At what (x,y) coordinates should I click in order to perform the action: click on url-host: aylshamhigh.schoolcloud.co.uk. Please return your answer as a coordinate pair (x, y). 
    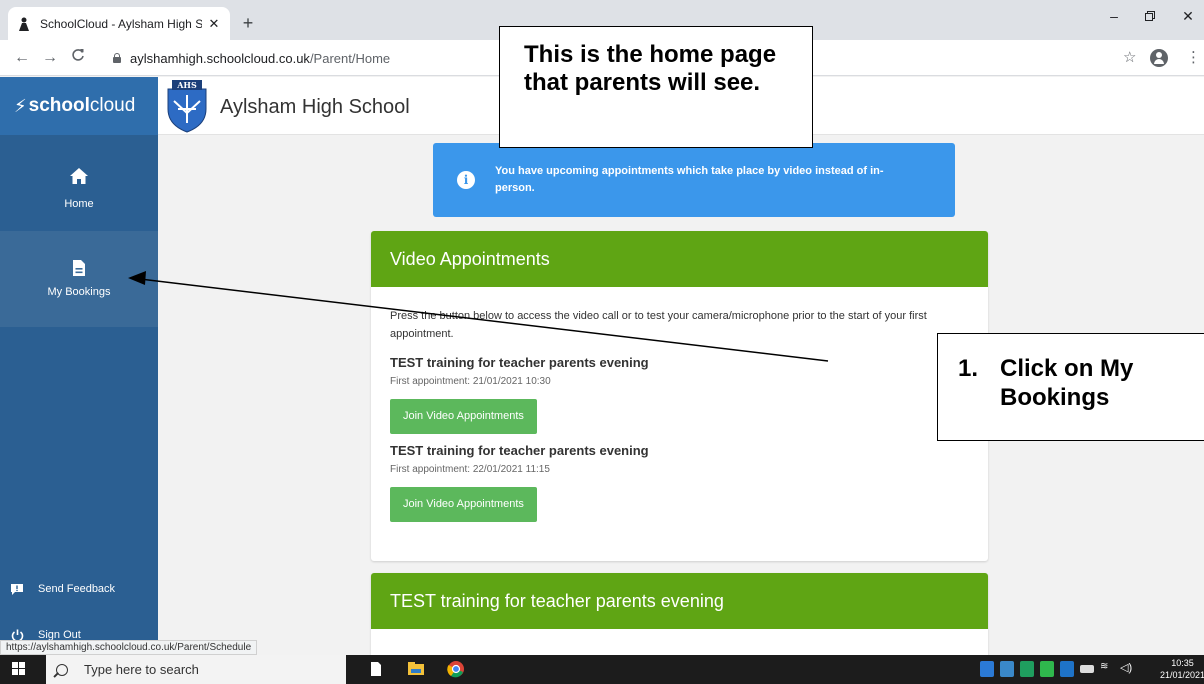
    Looking at the image, I should click on (220, 58).